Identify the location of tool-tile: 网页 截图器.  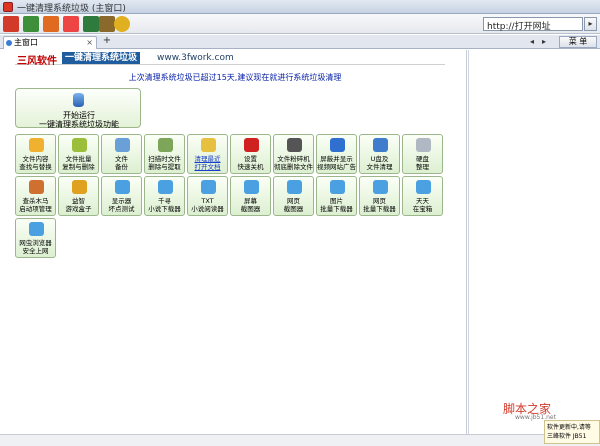
(293, 196).